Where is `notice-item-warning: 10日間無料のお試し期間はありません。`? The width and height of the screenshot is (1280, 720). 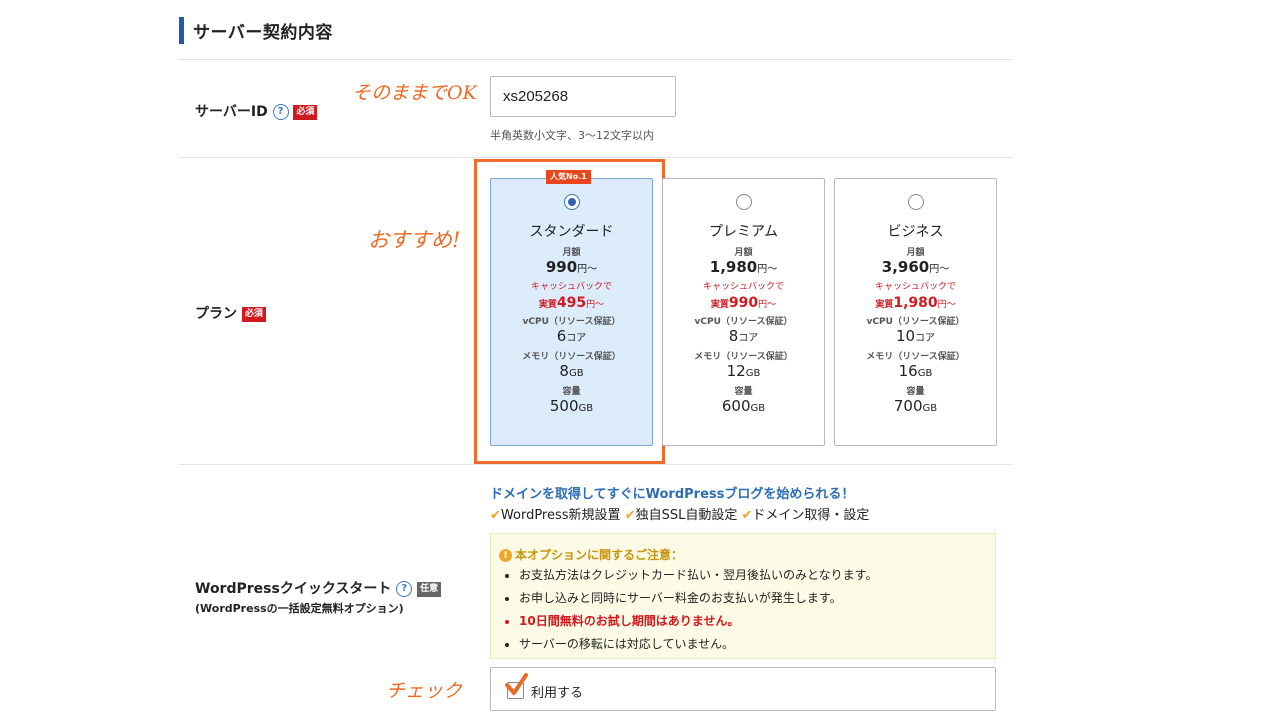
notice-item-warning: 10日間無料のお試し期間はありません。 is located at coordinates (698, 621).